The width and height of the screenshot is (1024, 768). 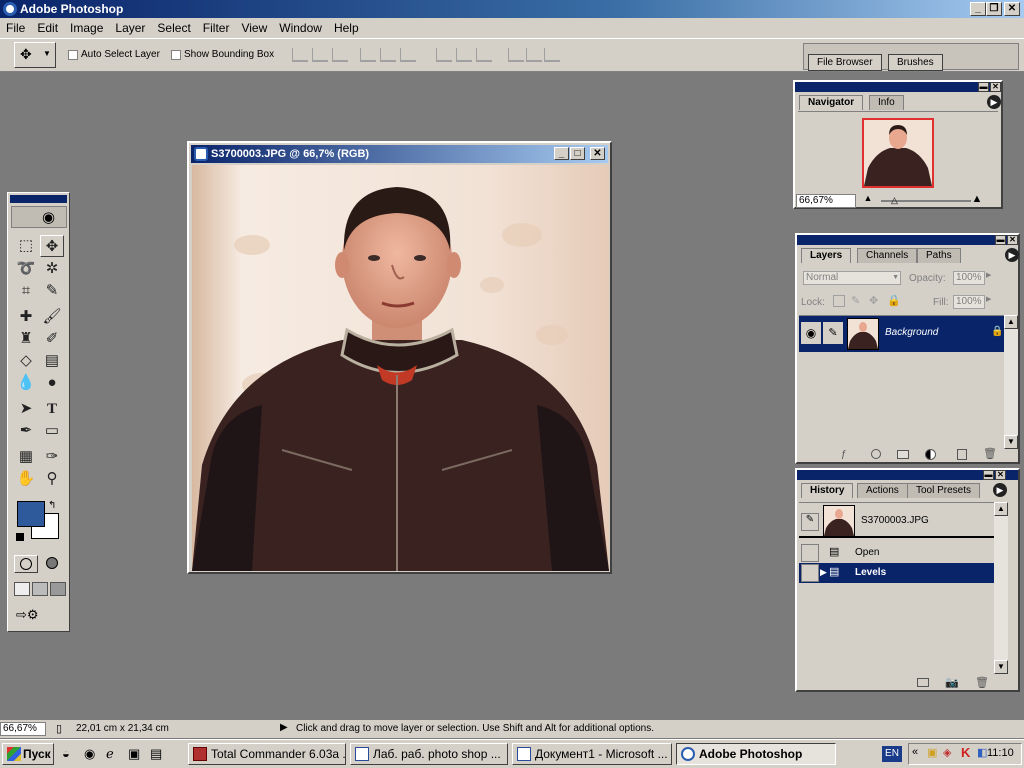 What do you see at coordinates (26, 291) in the screenshot?
I see `crop-tool-icon: ⌗` at bounding box center [26, 291].